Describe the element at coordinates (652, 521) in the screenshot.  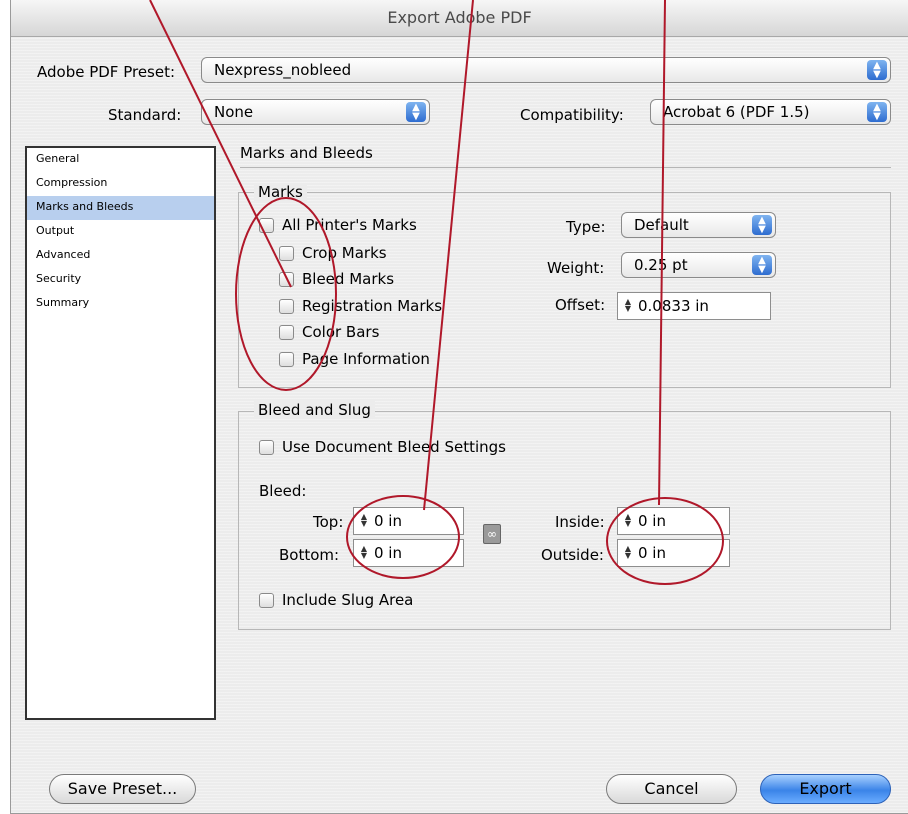
I see `inside-value: 0 in` at that location.